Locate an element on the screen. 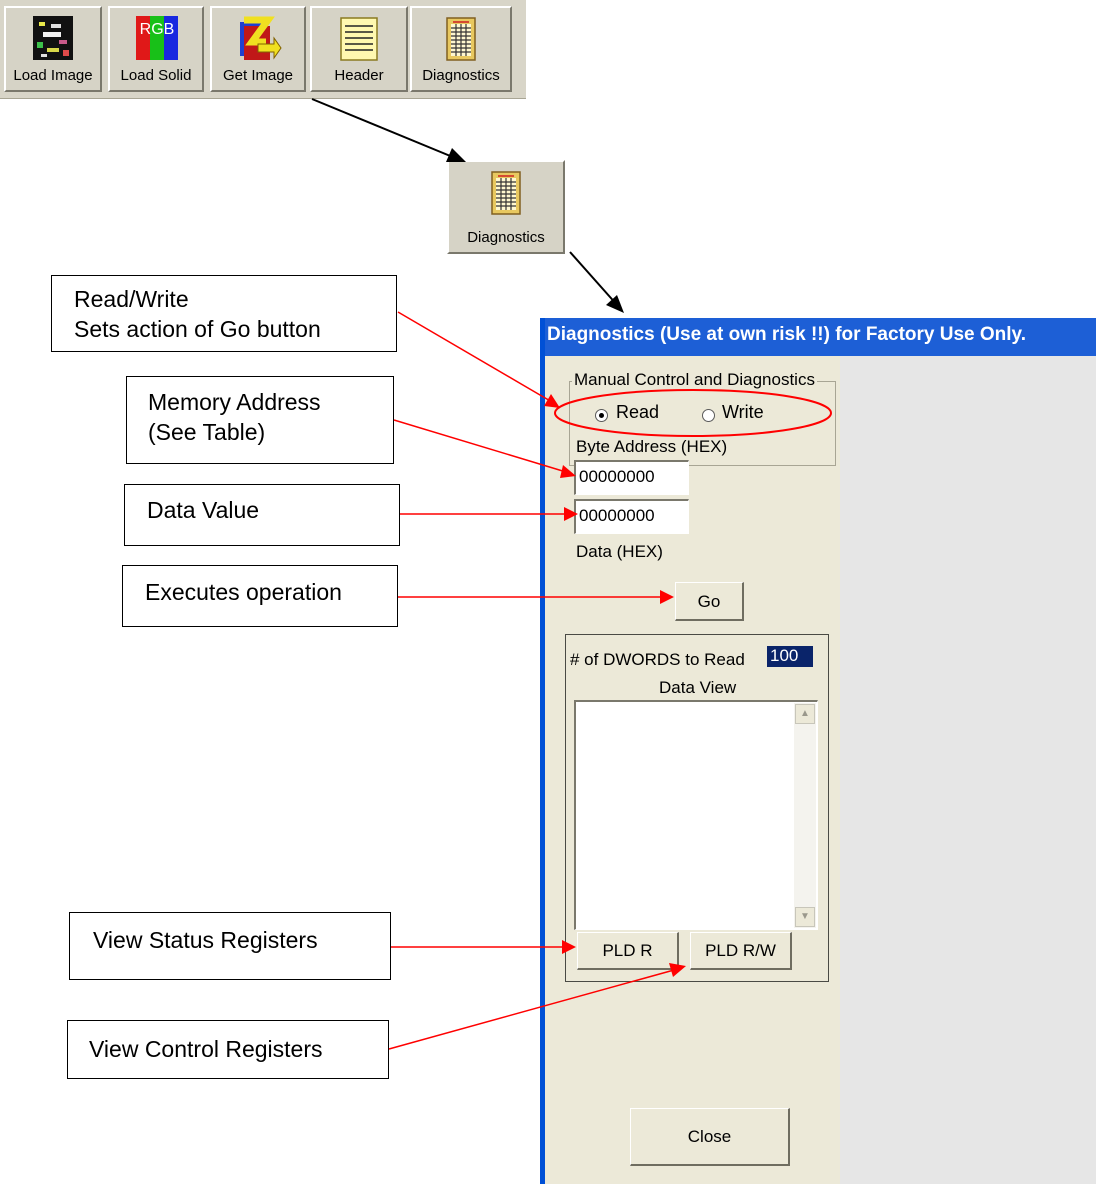 The width and height of the screenshot is (1096, 1184). get-image-button: Get Image is located at coordinates (258, 49).